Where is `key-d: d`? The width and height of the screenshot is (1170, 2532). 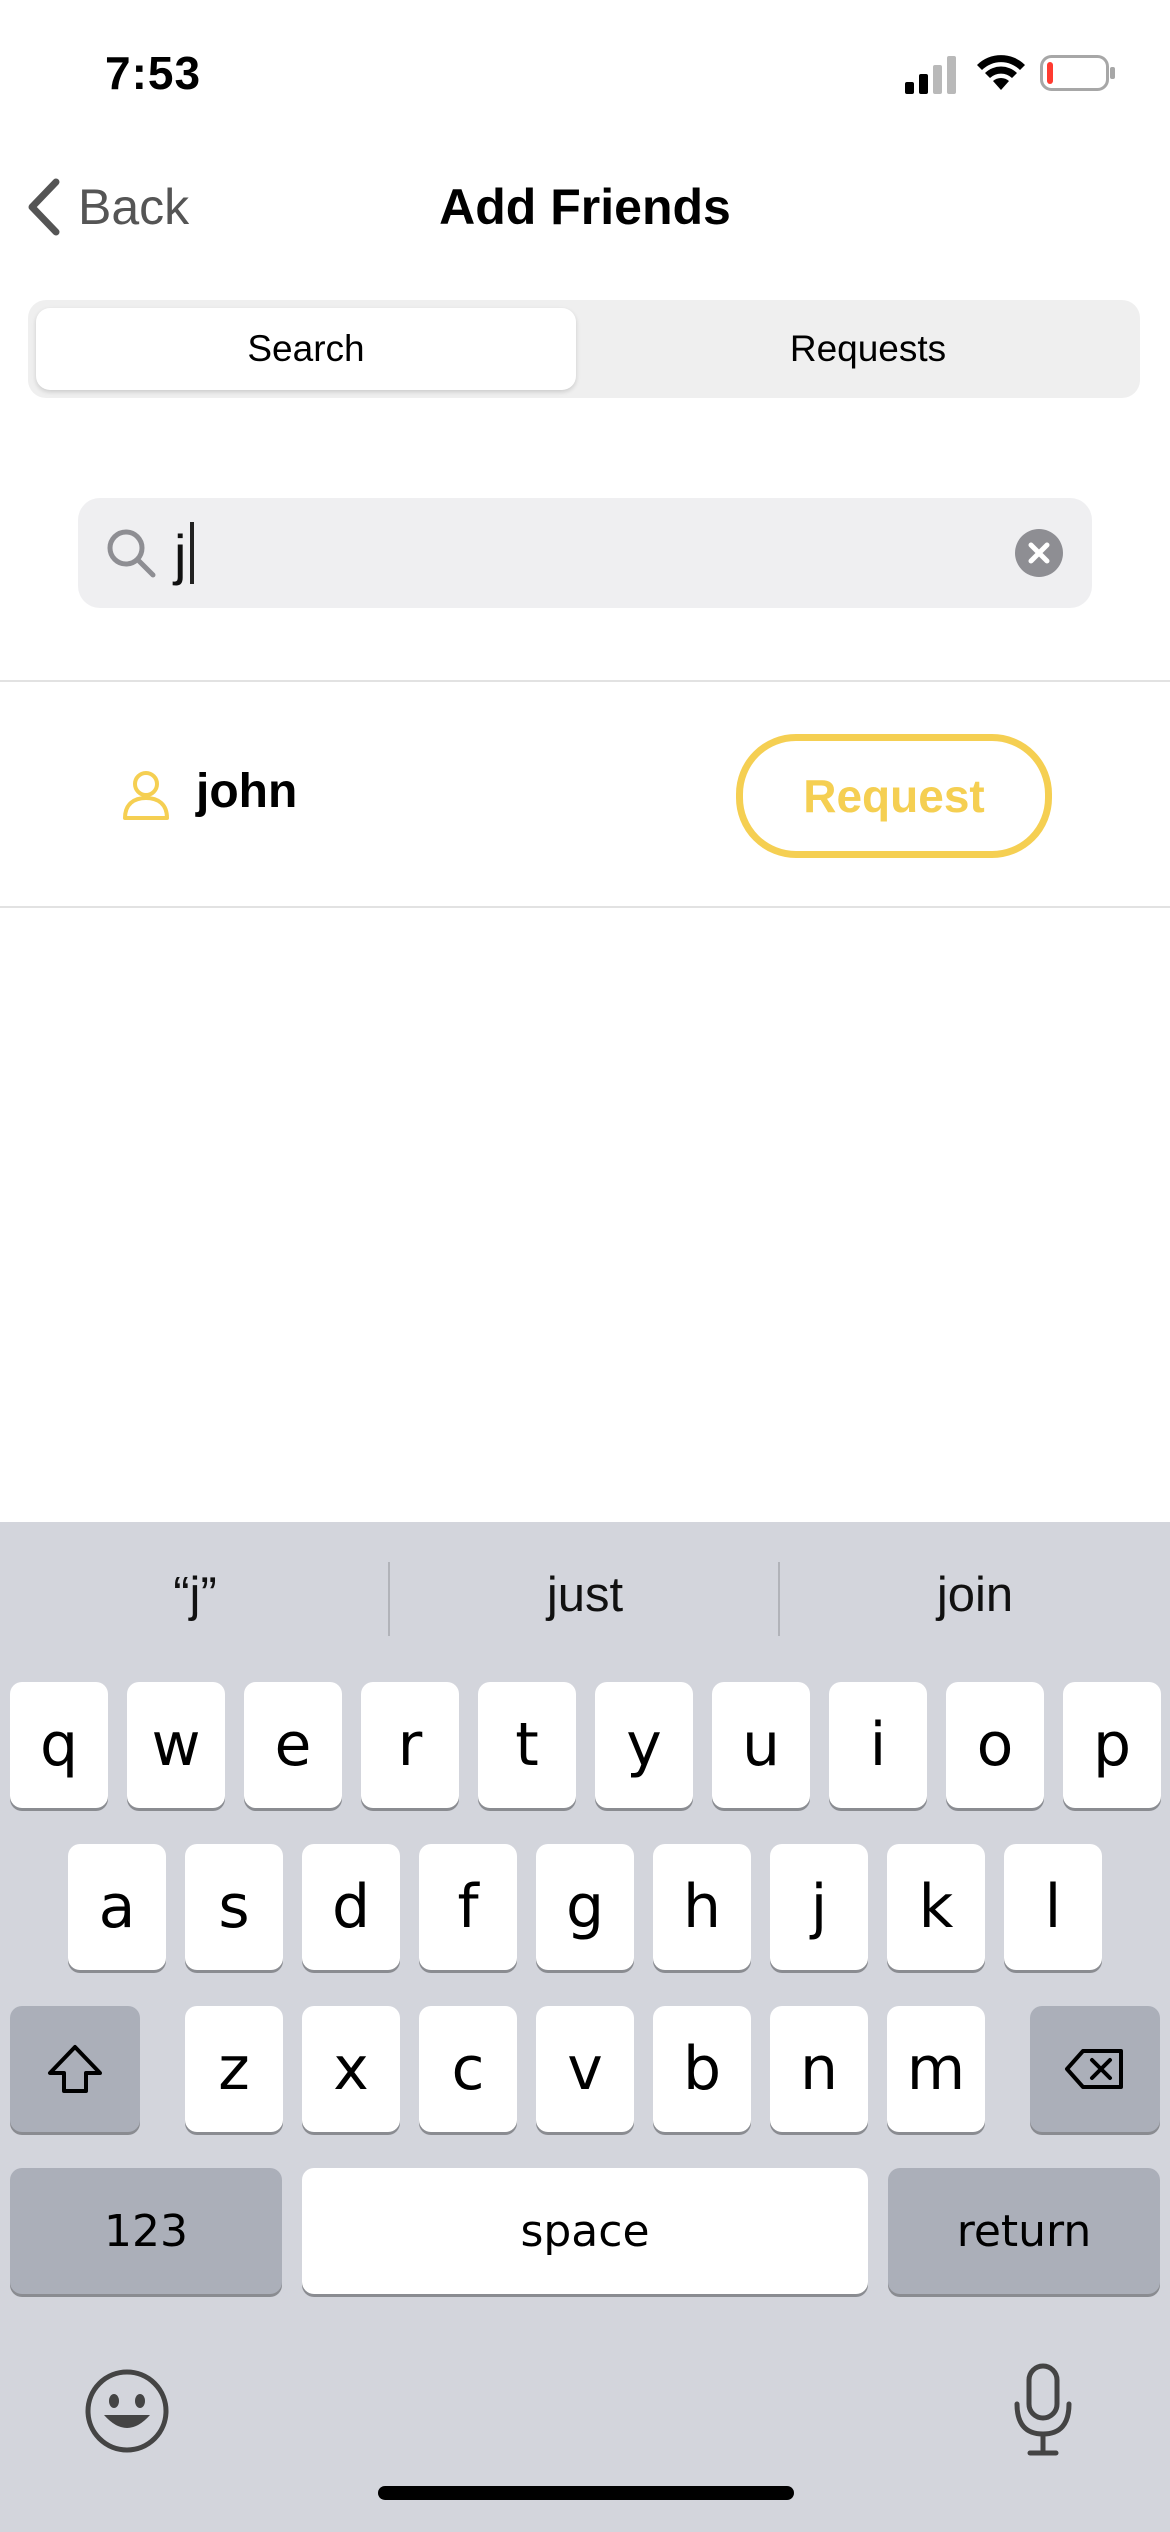
key-d: d is located at coordinates (351, 1907).